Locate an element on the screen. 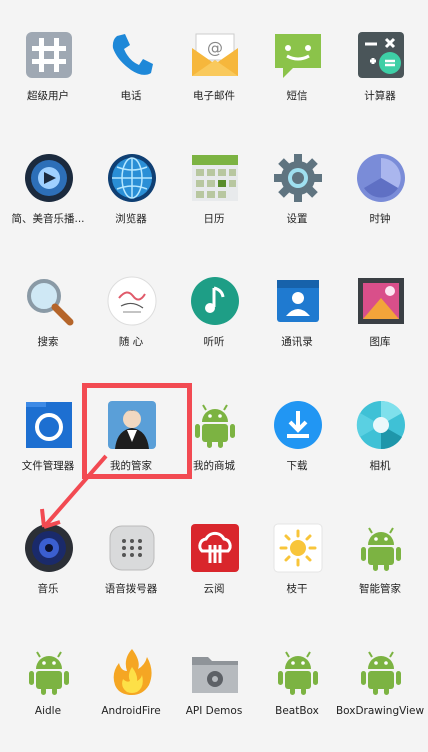  camera-aperture-icon is located at coordinates (380, 425).